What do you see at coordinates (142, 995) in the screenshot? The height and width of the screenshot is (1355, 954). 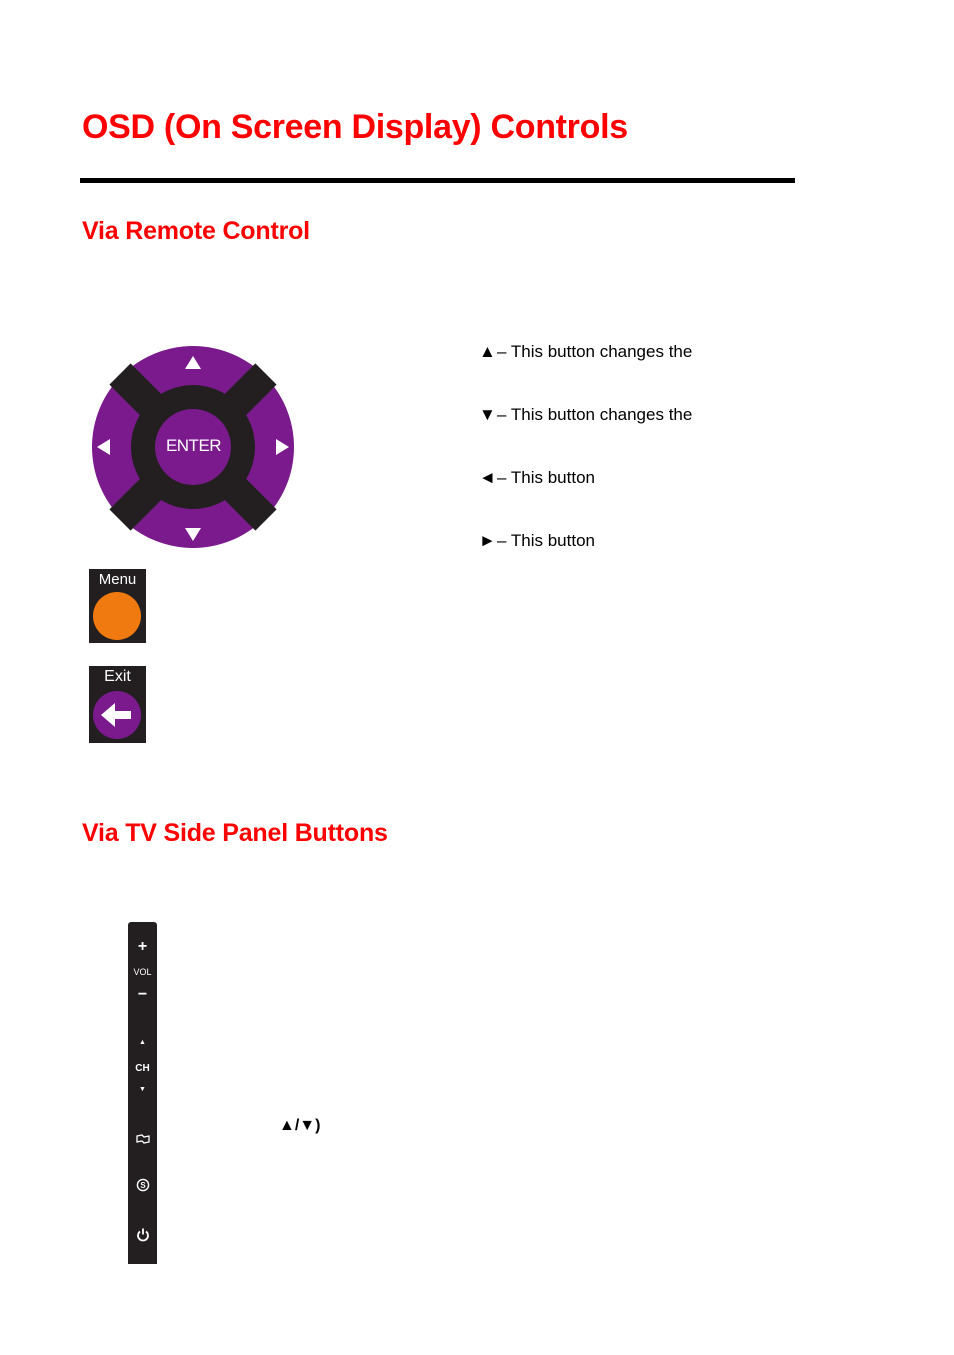 I see `vol-minus-button: −` at bounding box center [142, 995].